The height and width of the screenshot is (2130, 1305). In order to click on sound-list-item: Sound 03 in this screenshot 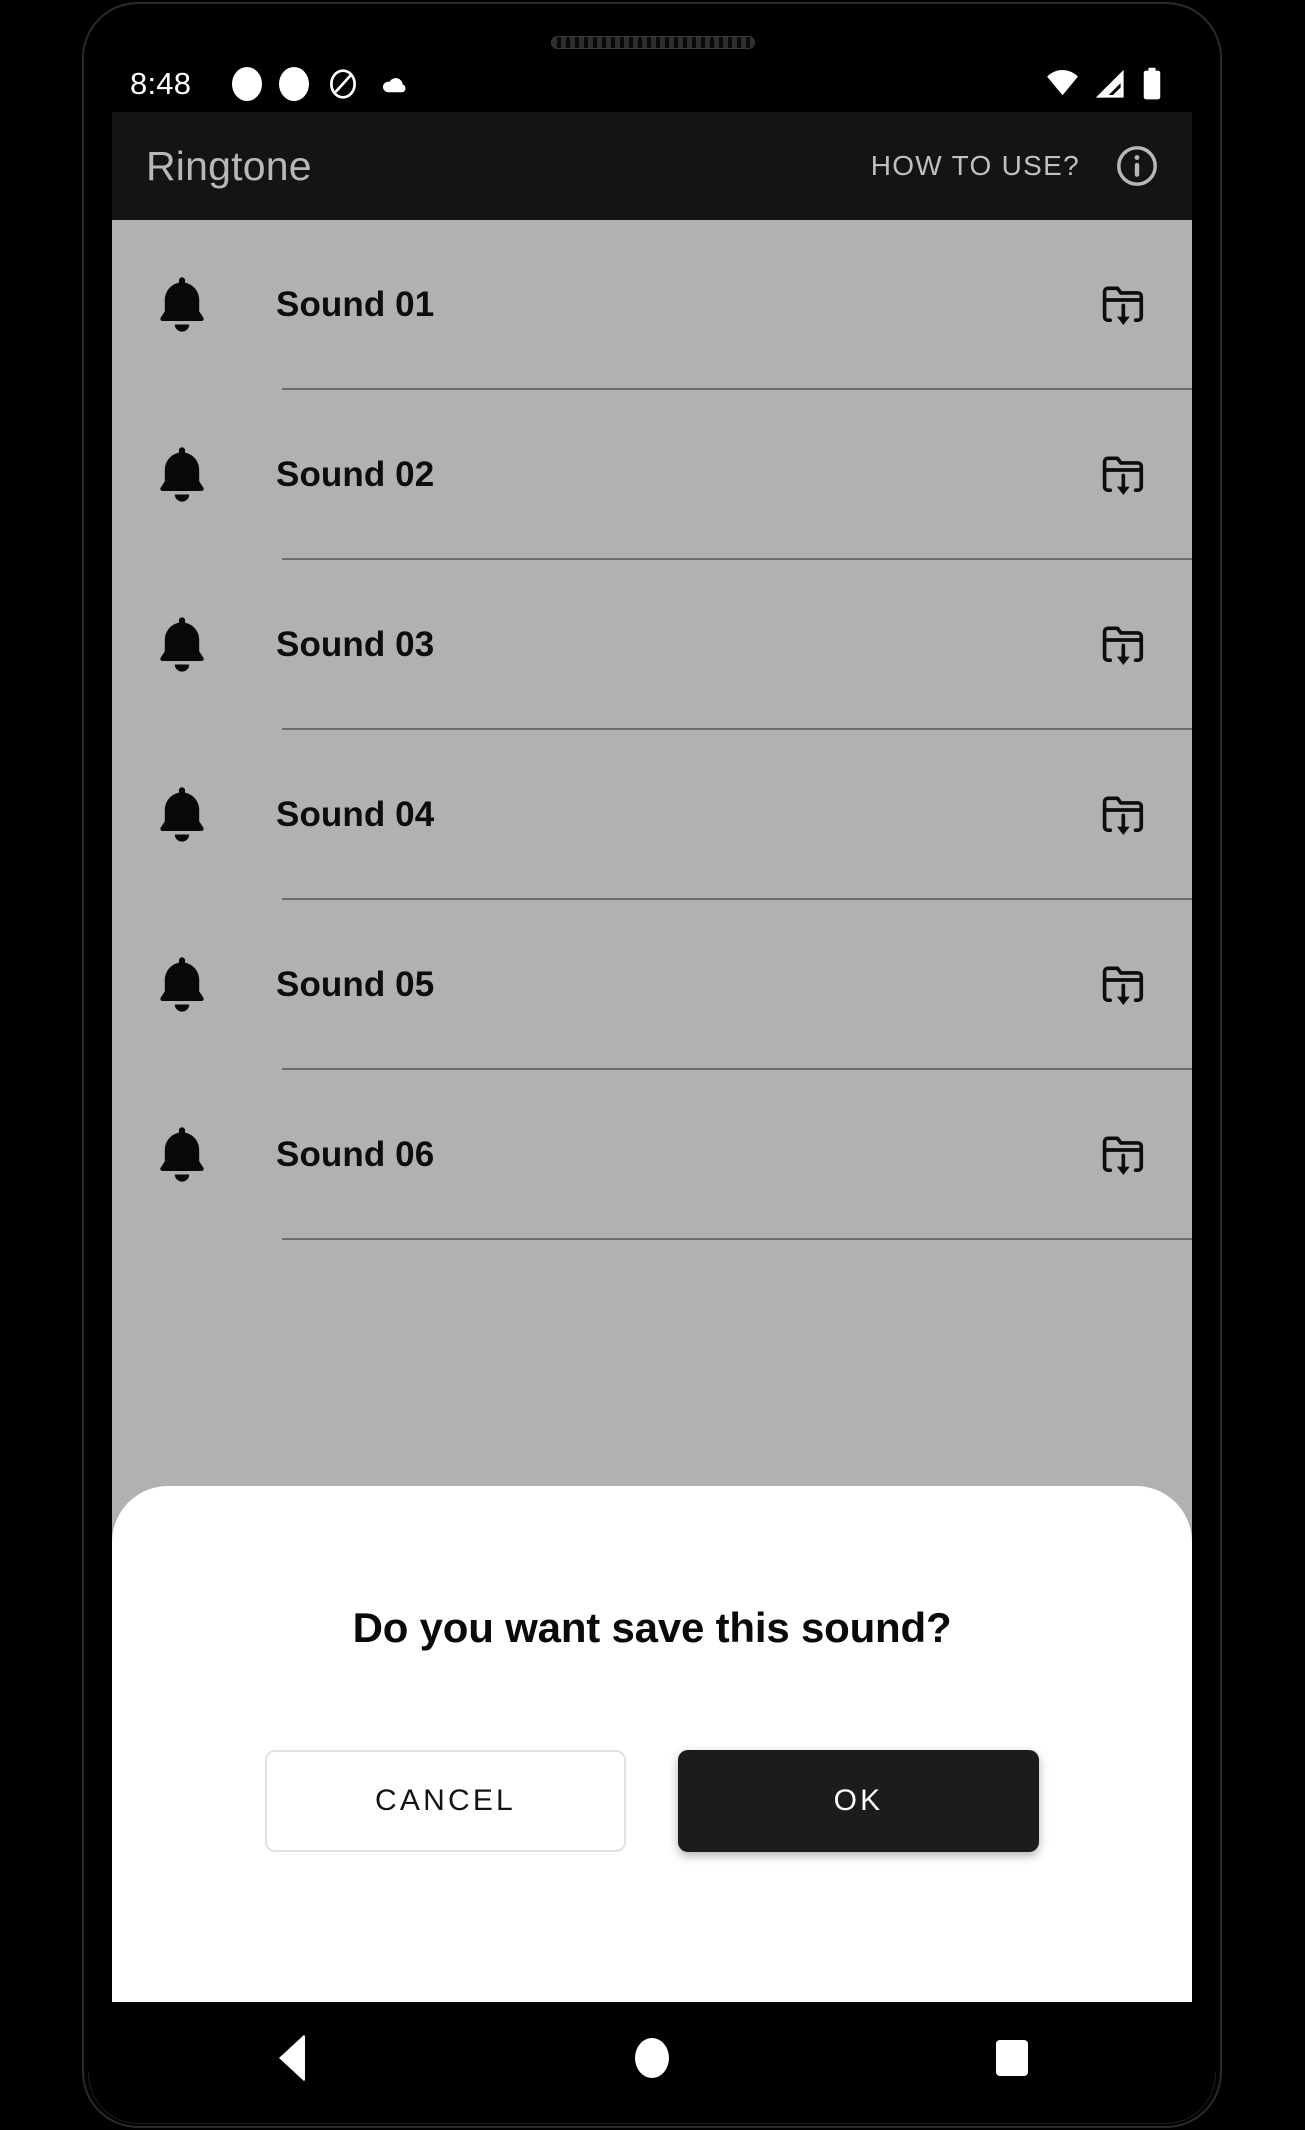, I will do `click(652, 645)`.